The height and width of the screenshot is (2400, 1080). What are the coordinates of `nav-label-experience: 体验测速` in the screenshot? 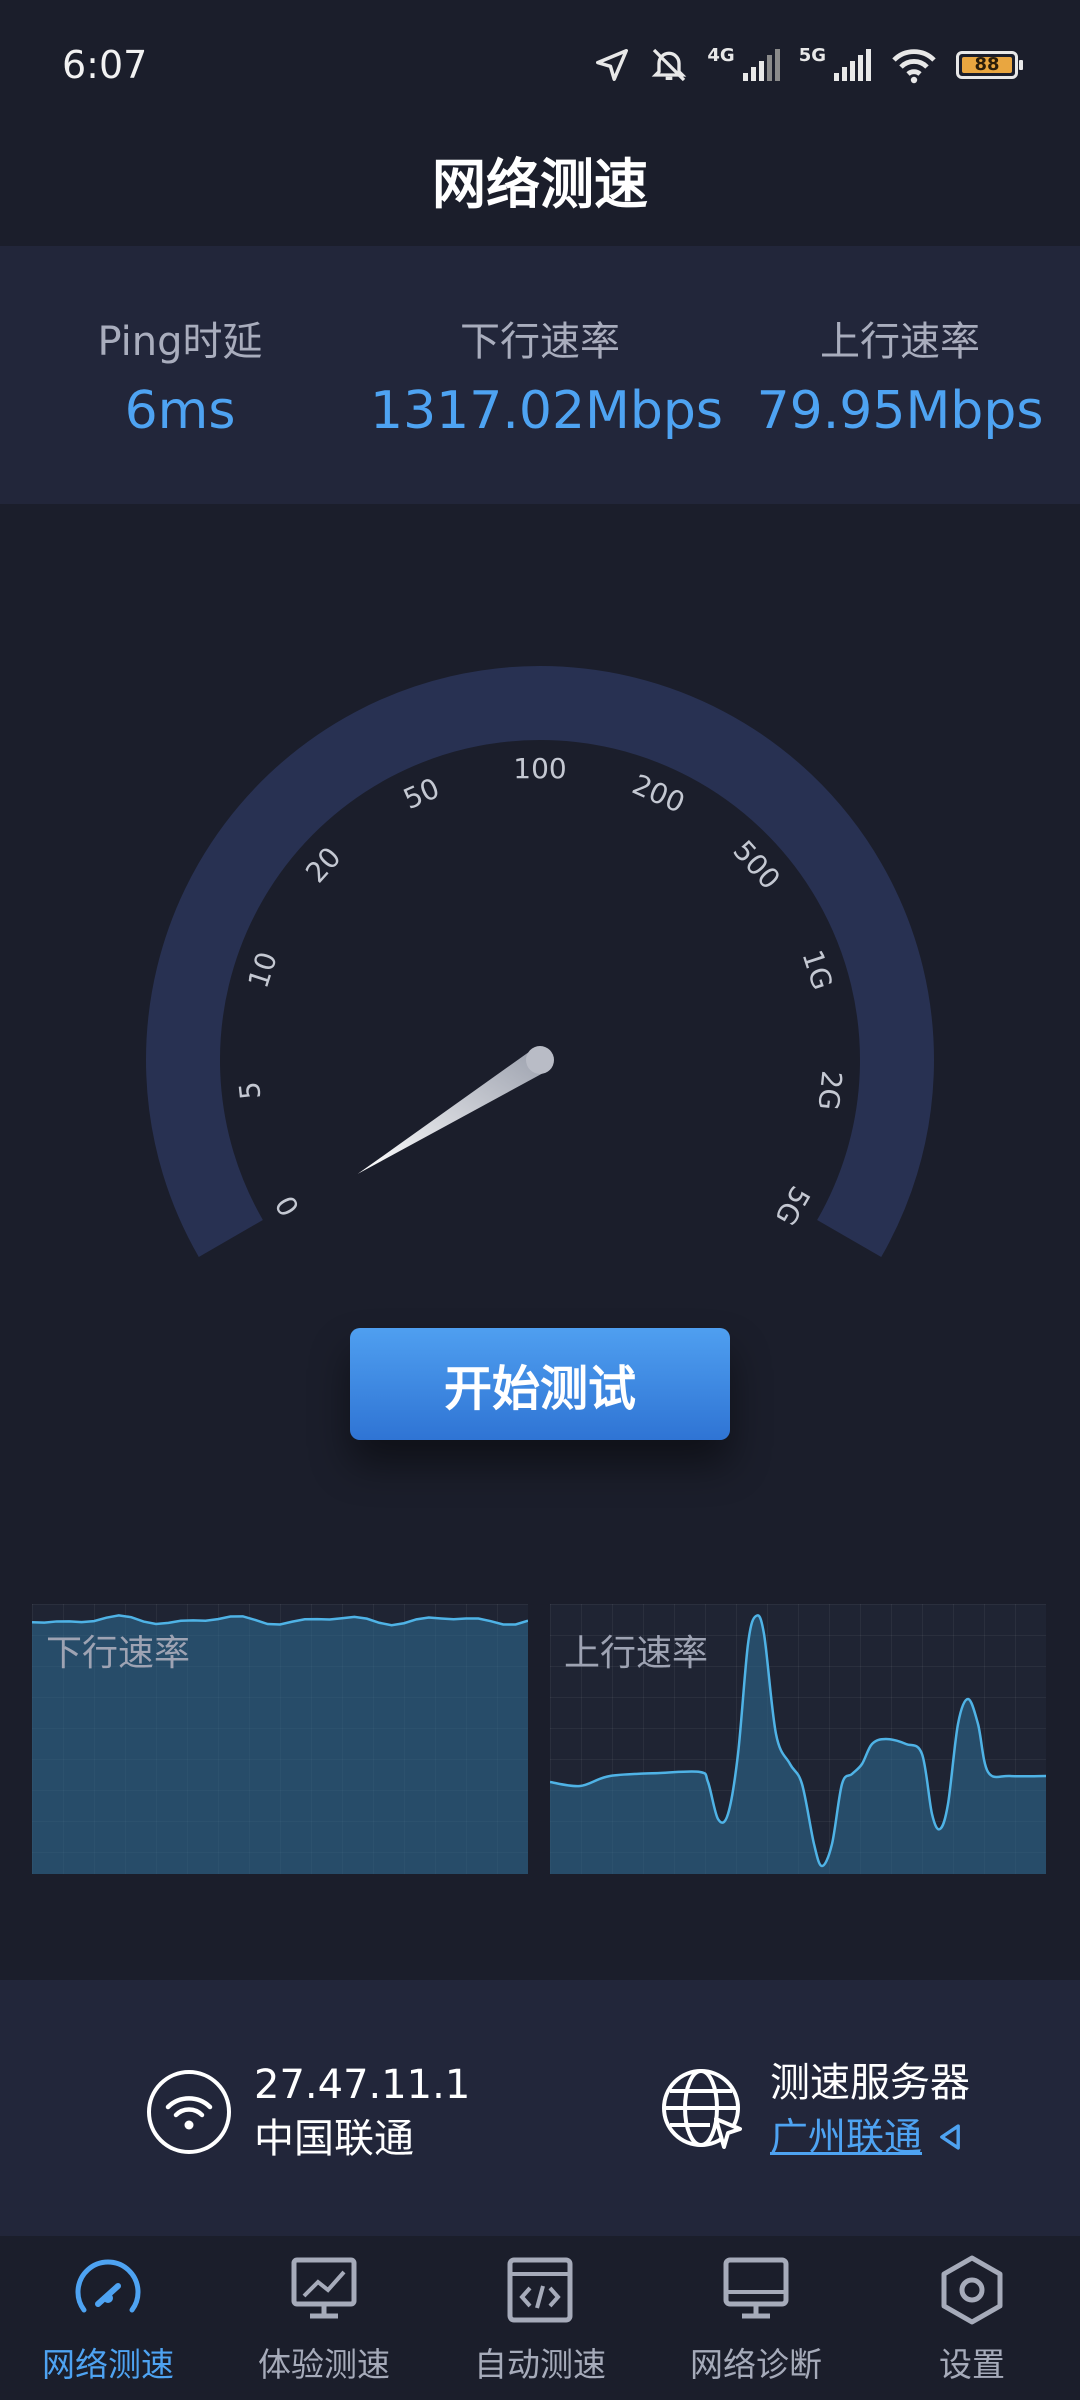 It's located at (324, 2364).